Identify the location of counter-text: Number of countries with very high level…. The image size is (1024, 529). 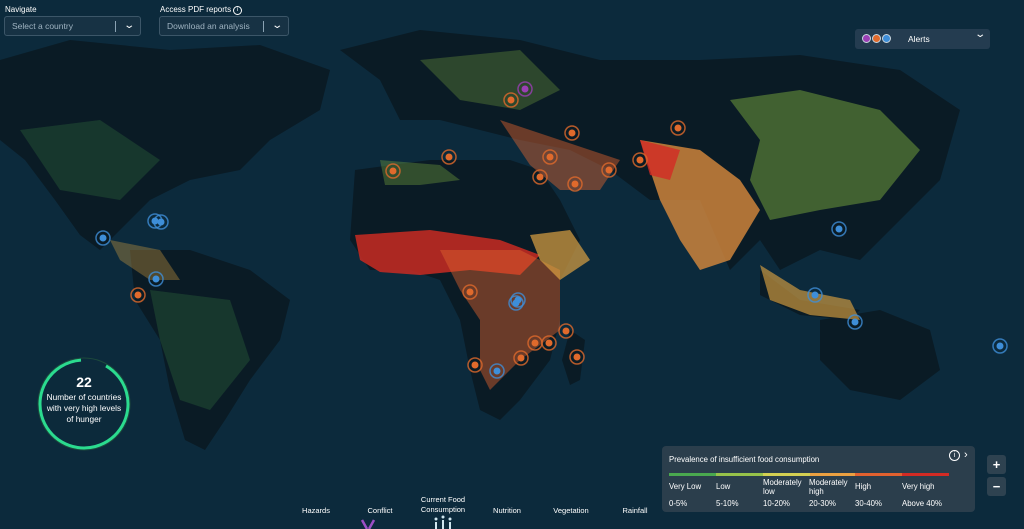
(84, 408).